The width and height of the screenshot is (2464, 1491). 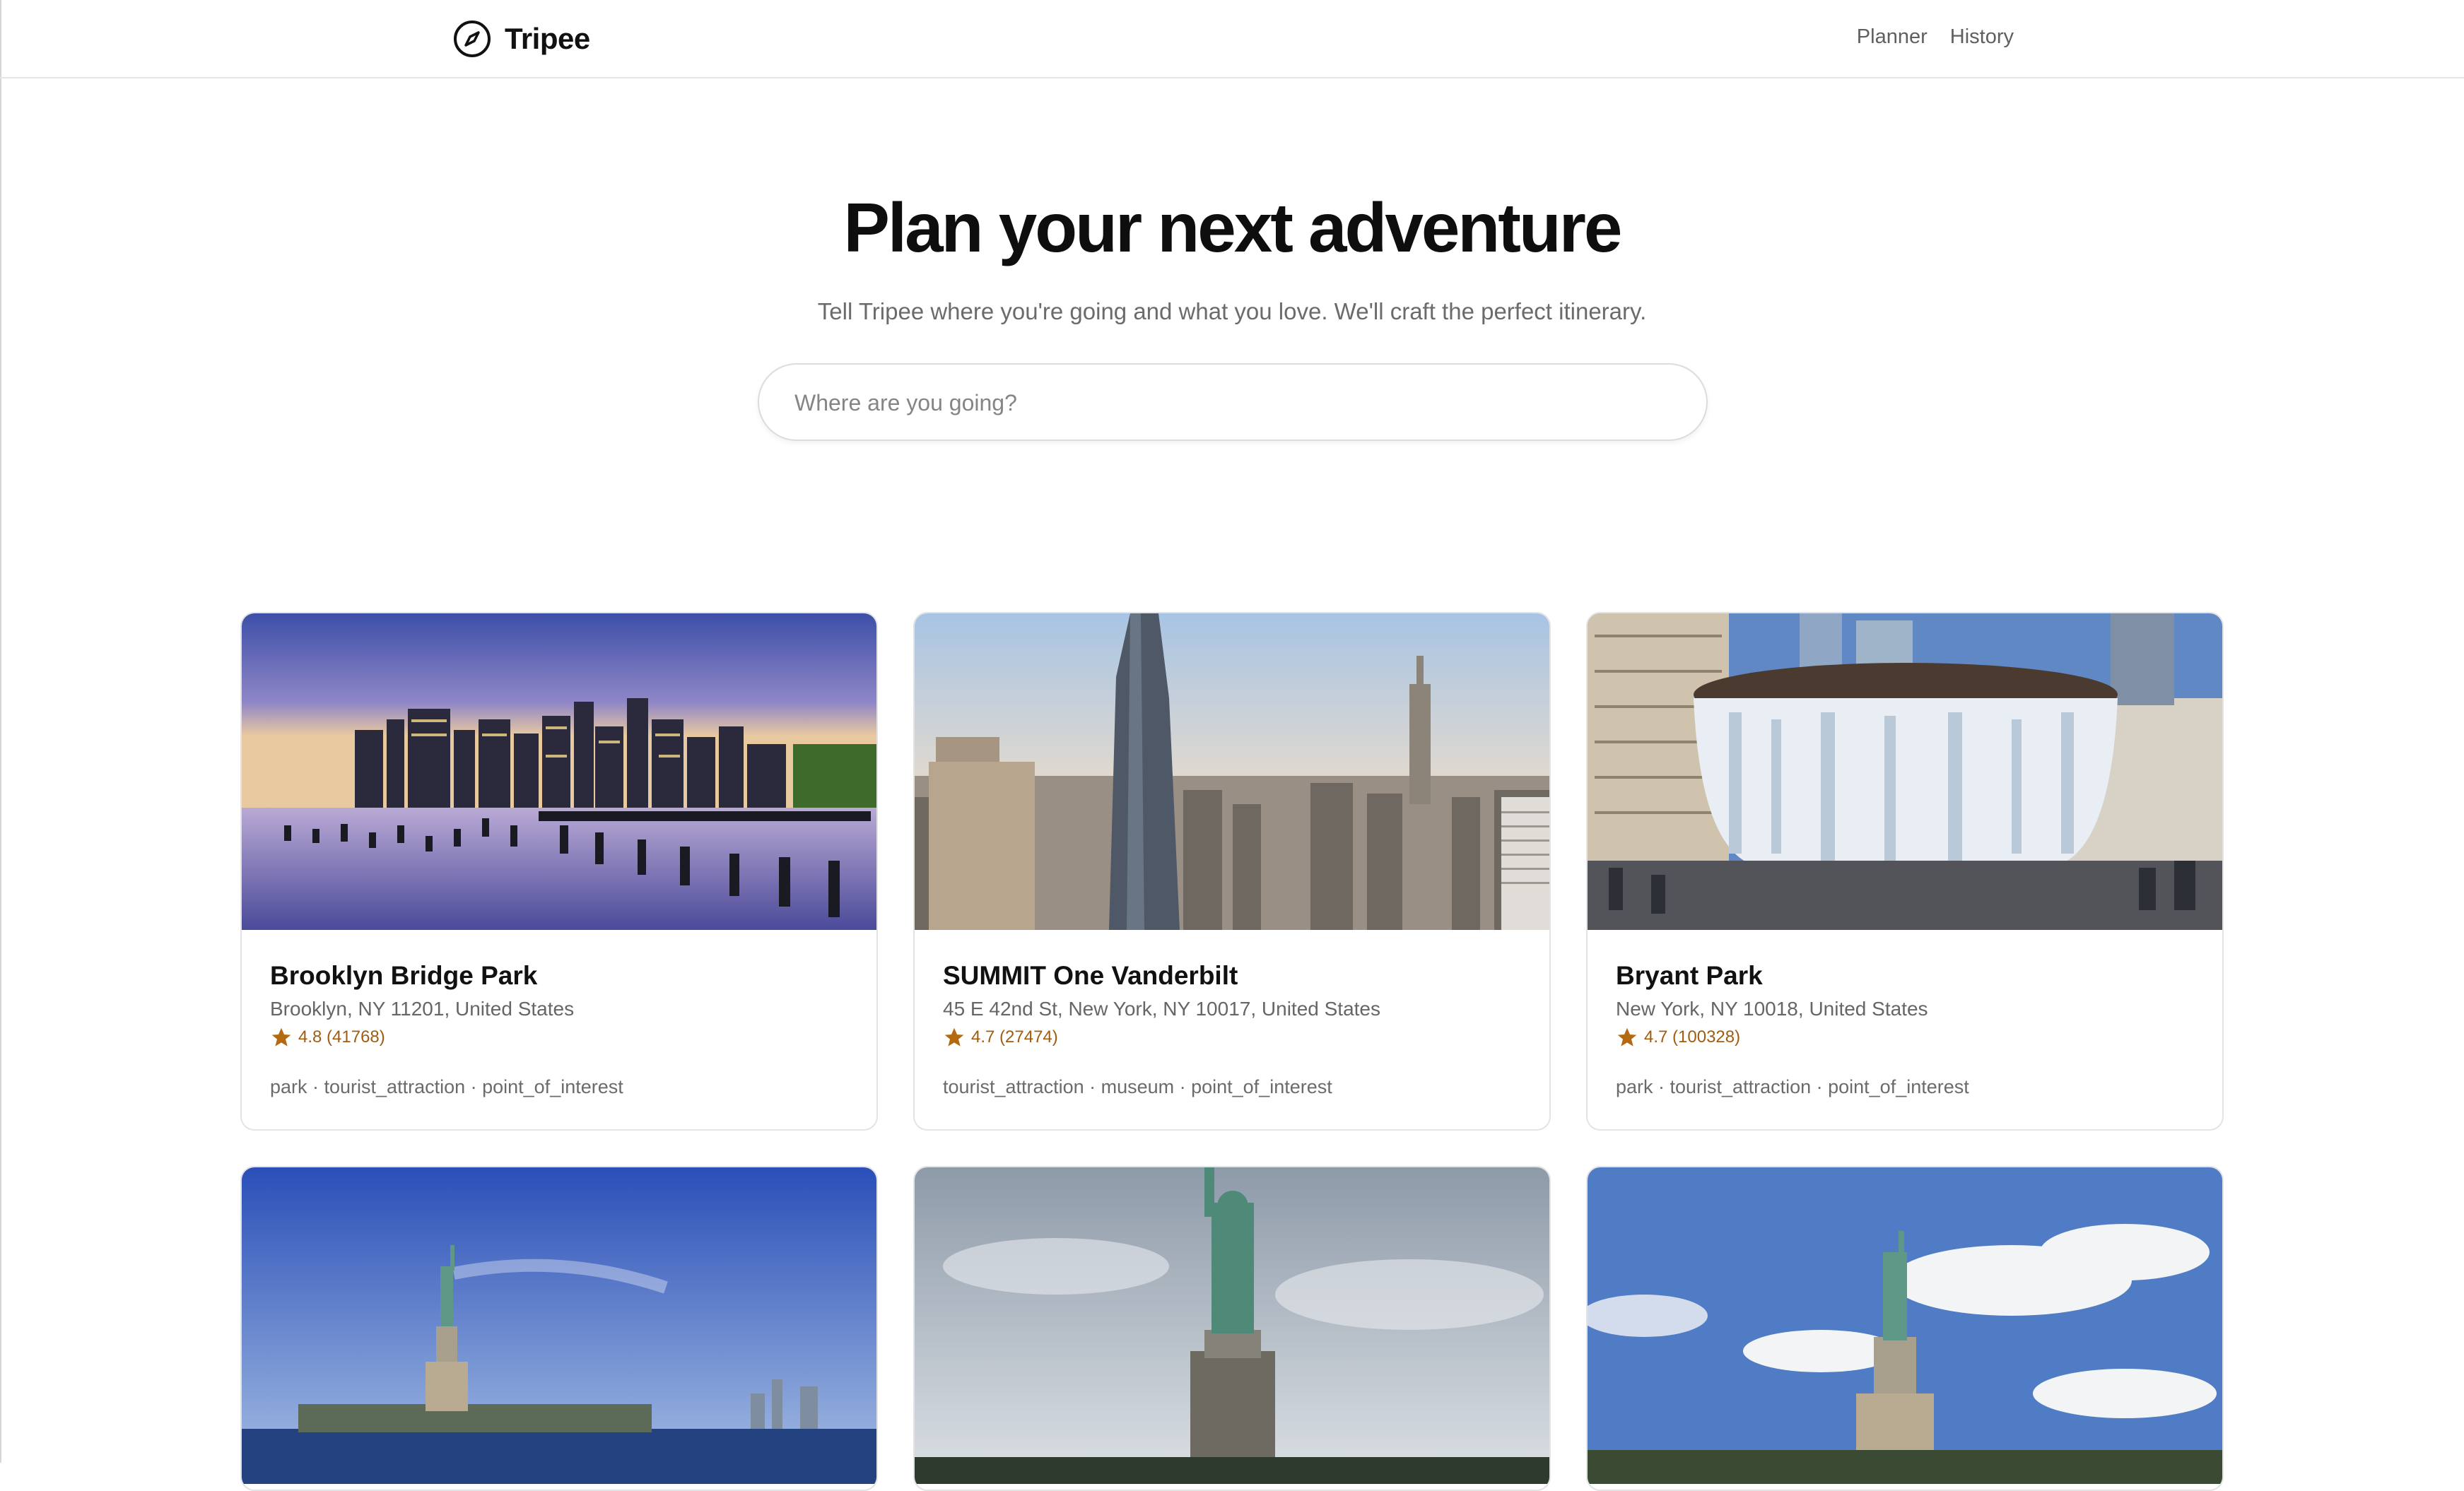 I want to click on nav-planner-link: Planner, so click(x=1893, y=37).